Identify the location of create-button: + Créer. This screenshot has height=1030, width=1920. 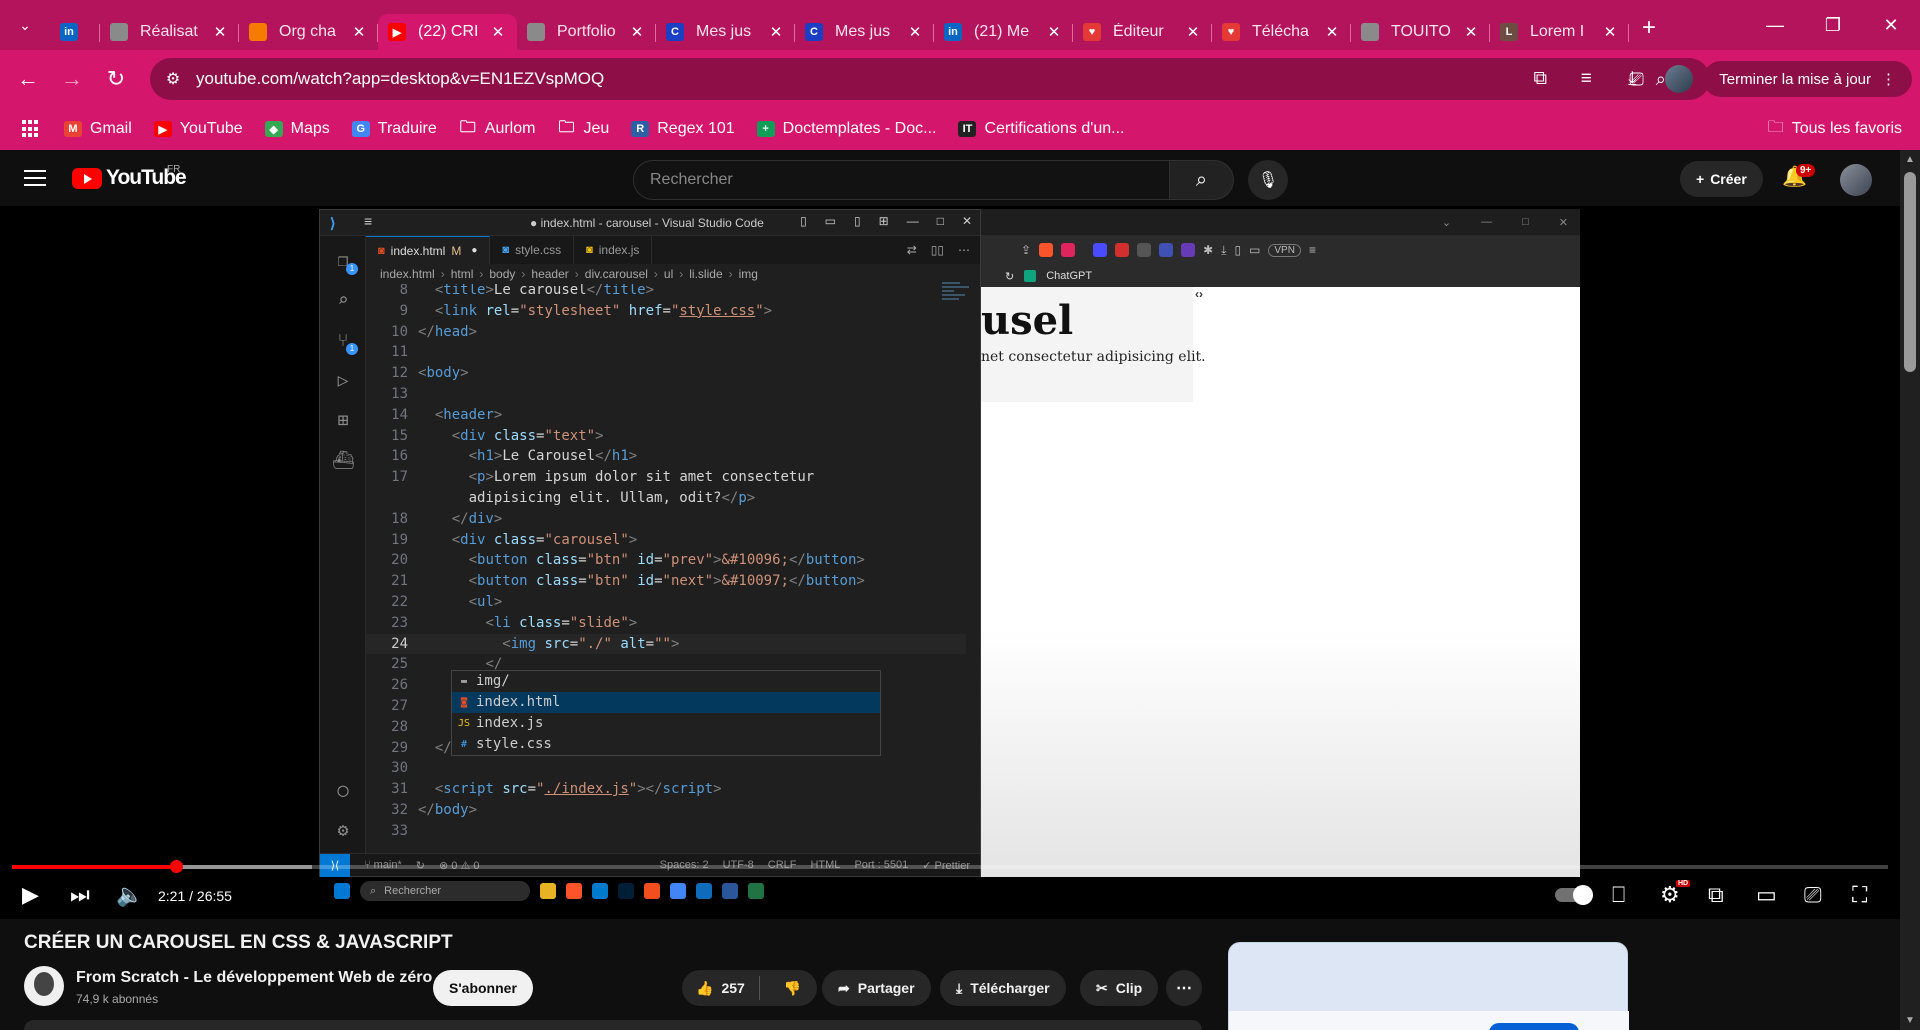
(1721, 179).